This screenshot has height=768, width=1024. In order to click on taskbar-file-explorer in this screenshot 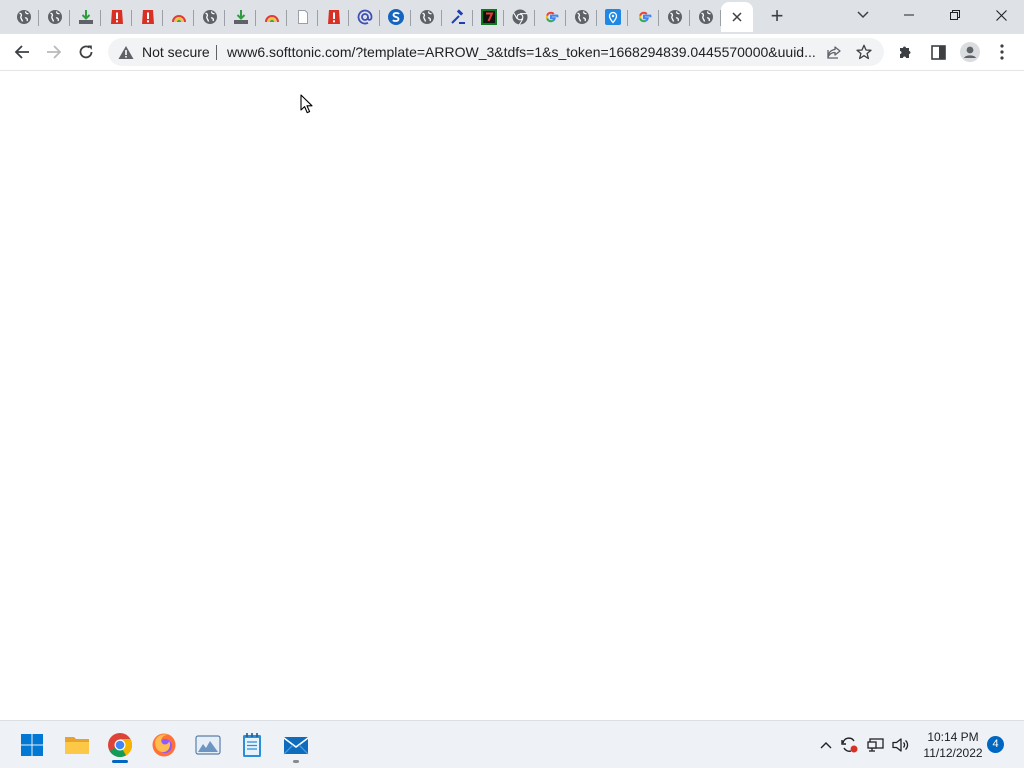, I will do `click(77, 745)`.